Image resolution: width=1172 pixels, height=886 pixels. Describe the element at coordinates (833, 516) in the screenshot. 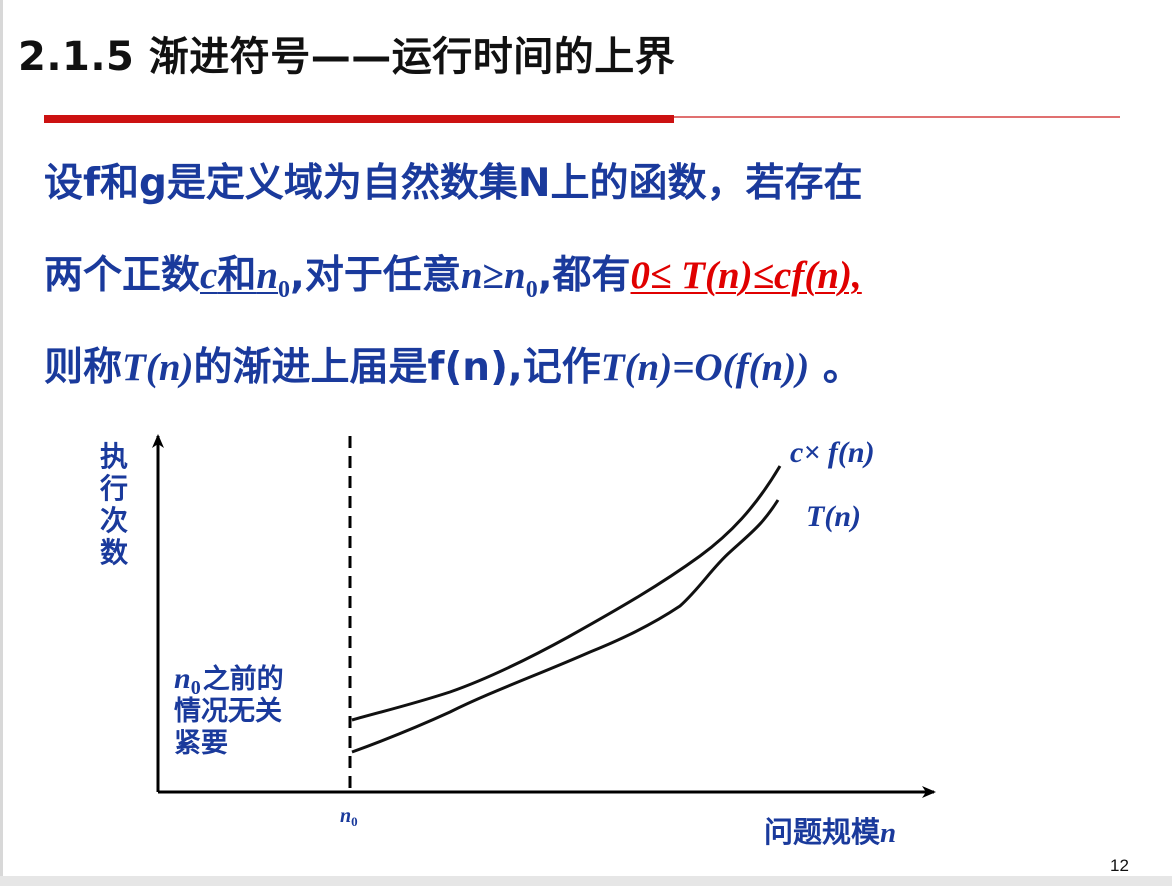

I see `curve-lower-label: T(n)` at that location.